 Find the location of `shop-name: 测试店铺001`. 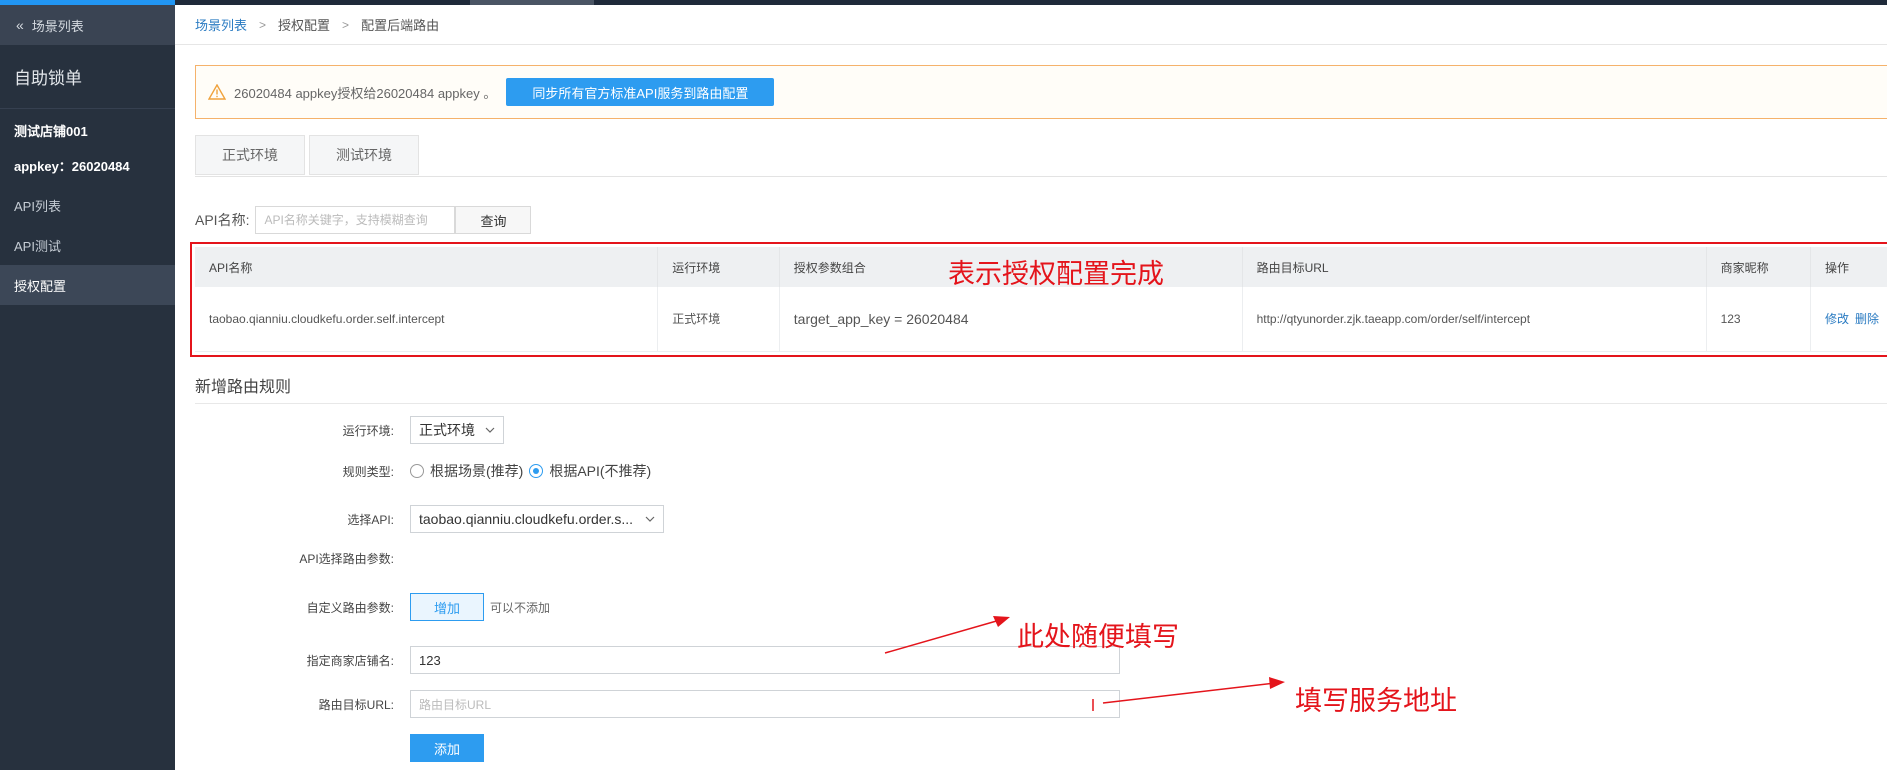

shop-name: 测试店铺001 is located at coordinates (51, 131).